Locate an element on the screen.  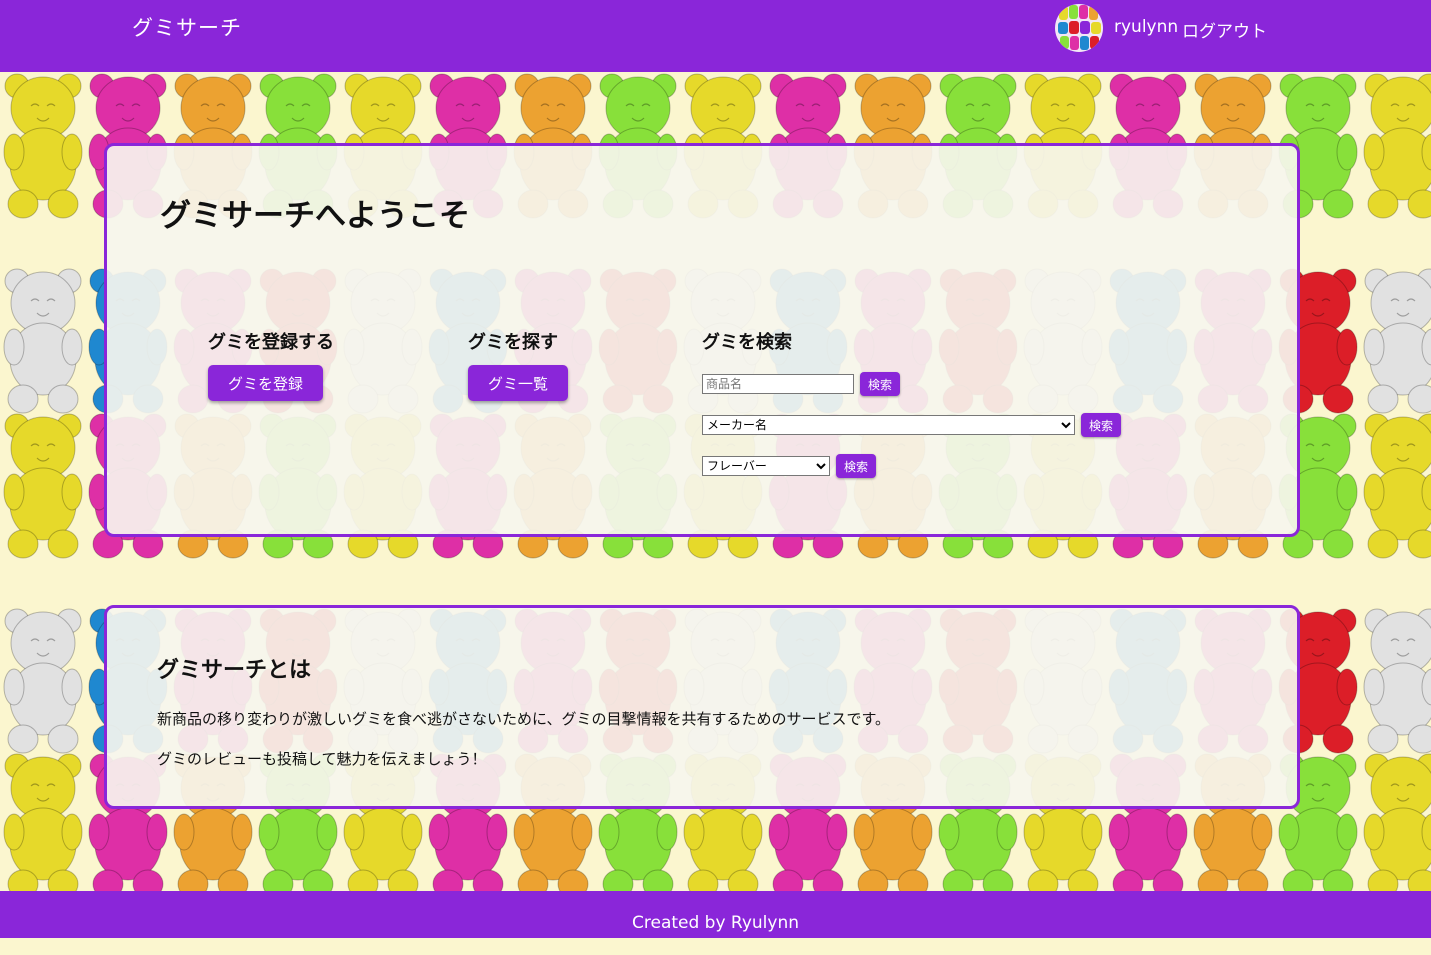
welcome-title: グミサーチへようこそ is located at coordinates (315, 216).